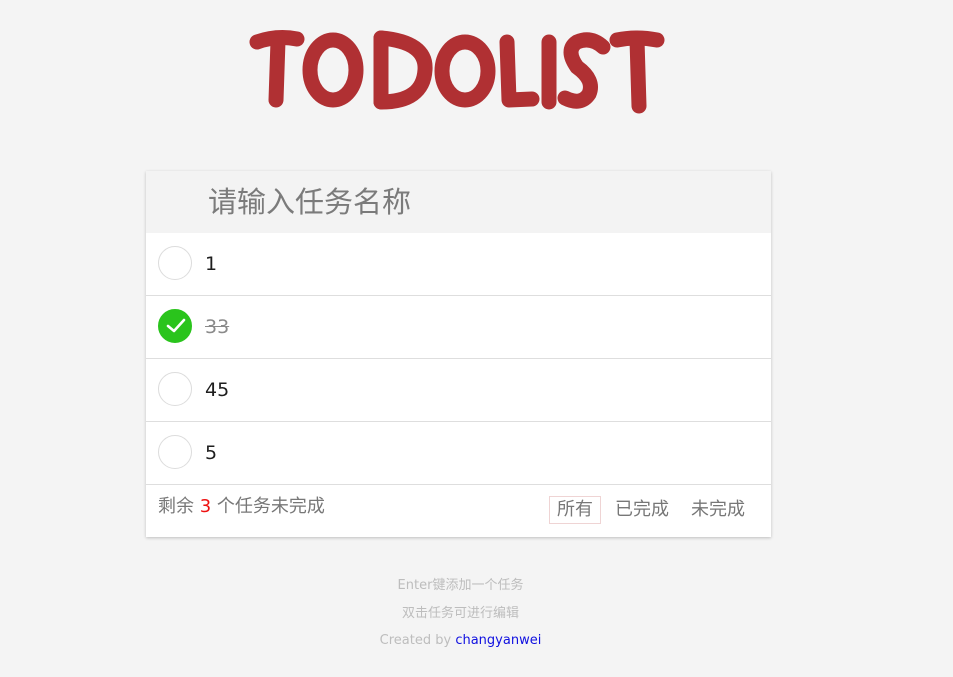  What do you see at coordinates (460, 613) in the screenshot?
I see `info-edit-hint: 双击任务可进行编辑` at bounding box center [460, 613].